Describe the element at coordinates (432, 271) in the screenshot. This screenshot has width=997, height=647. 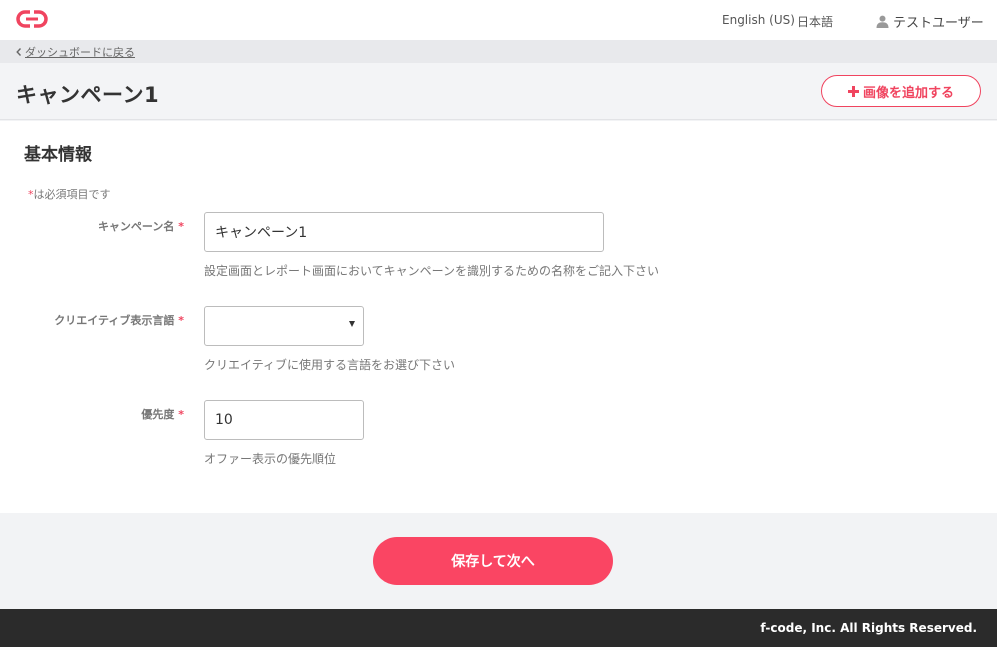
I see `campaign-name-help: 設定画面とレポート画面においてキャンペーンを識別するための名称をご記入下さい` at that location.